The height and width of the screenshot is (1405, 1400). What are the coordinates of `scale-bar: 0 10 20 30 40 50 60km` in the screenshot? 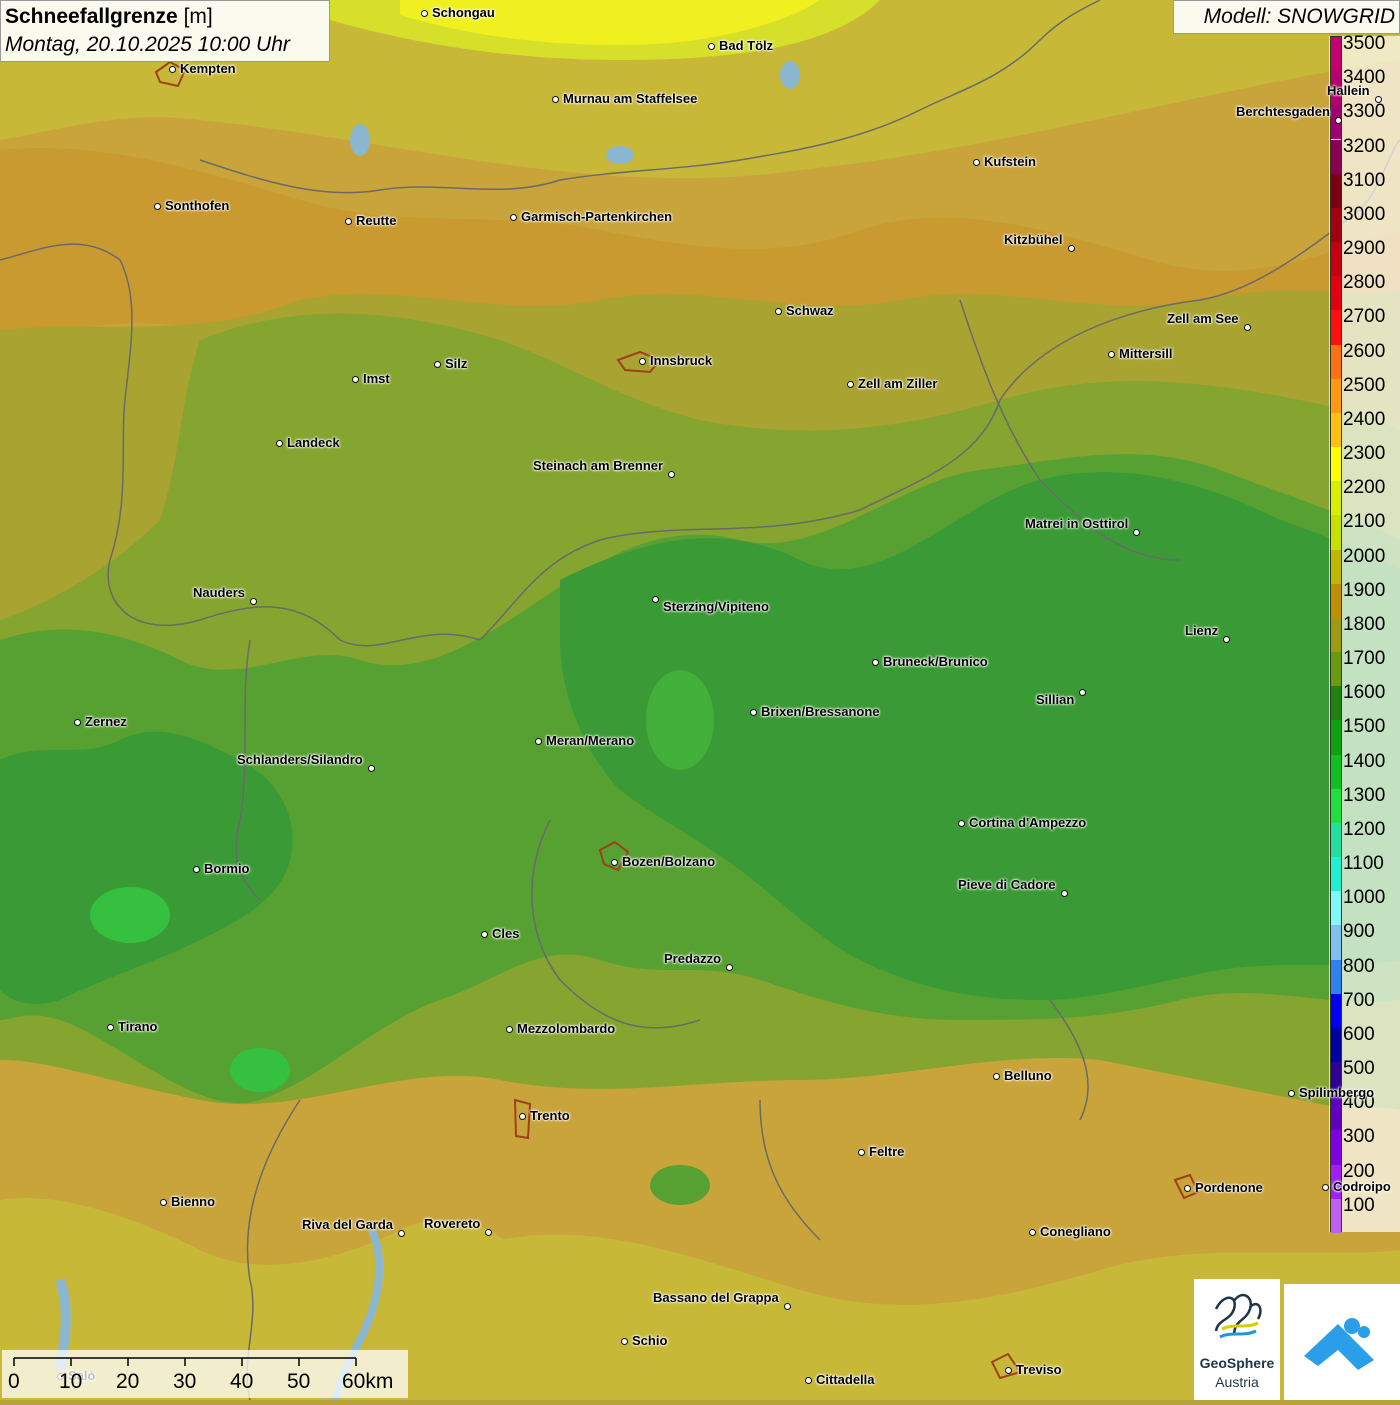 It's located at (205, 1374).